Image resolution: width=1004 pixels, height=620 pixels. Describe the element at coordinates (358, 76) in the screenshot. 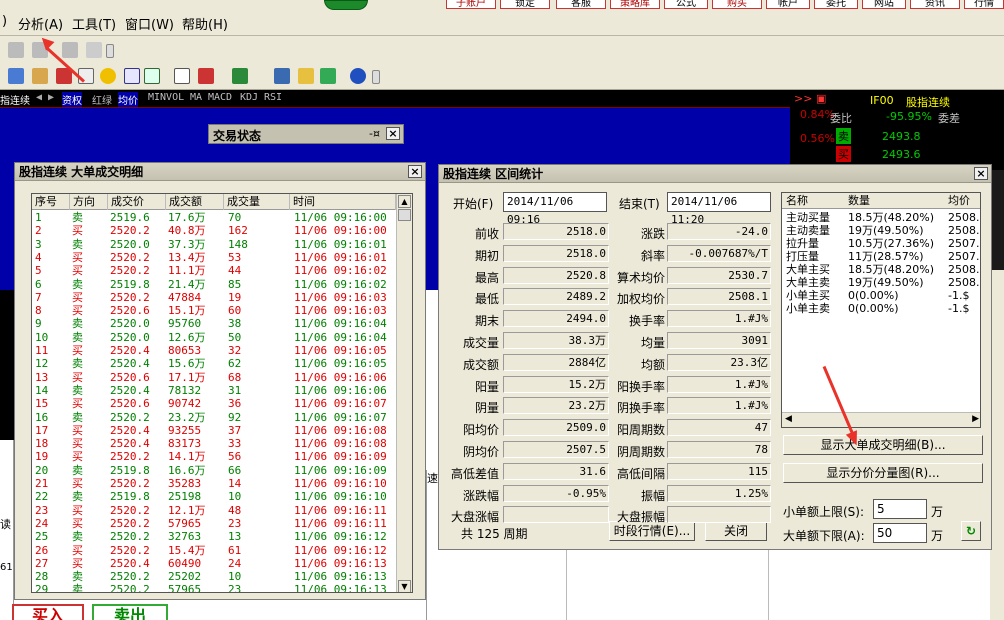

I see `help-icon` at that location.